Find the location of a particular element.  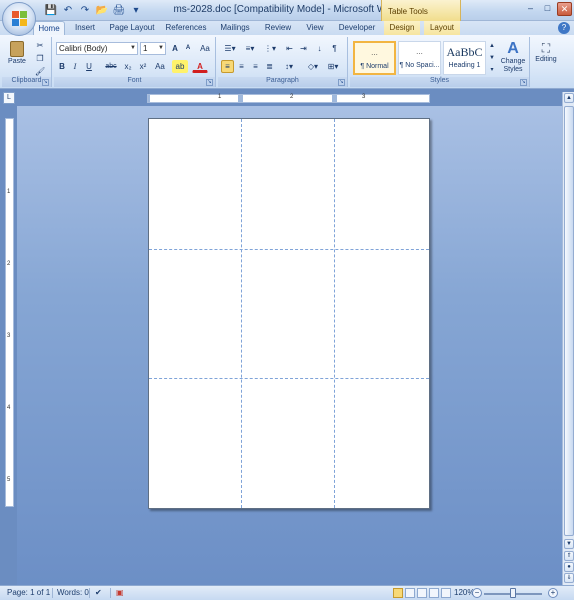

font-family-select: Calibri (Body) ▼ is located at coordinates (97, 48).